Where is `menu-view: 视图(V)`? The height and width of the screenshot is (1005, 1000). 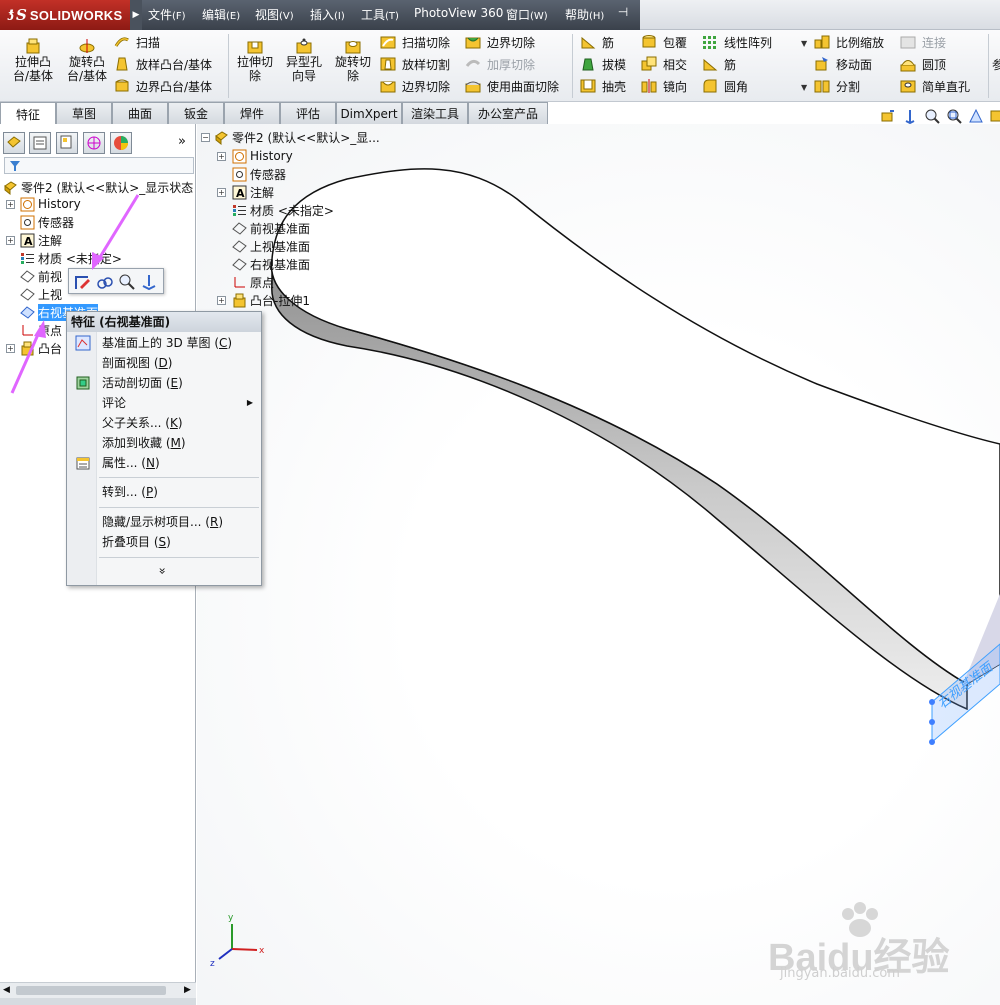 menu-view: 视图(V) is located at coordinates (274, 14).